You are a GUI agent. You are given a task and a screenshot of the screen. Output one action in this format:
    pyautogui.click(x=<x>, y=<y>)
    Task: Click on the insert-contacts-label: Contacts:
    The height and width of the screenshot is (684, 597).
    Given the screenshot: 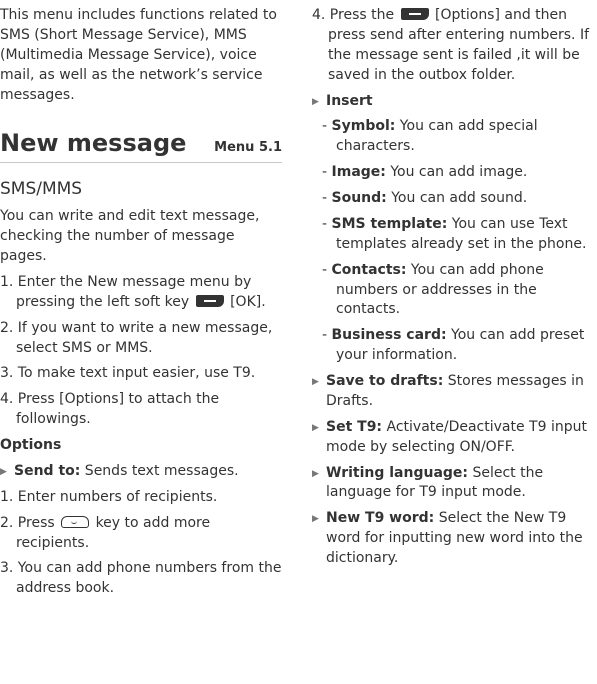 What is the action you would take?
    pyautogui.click(x=369, y=269)
    